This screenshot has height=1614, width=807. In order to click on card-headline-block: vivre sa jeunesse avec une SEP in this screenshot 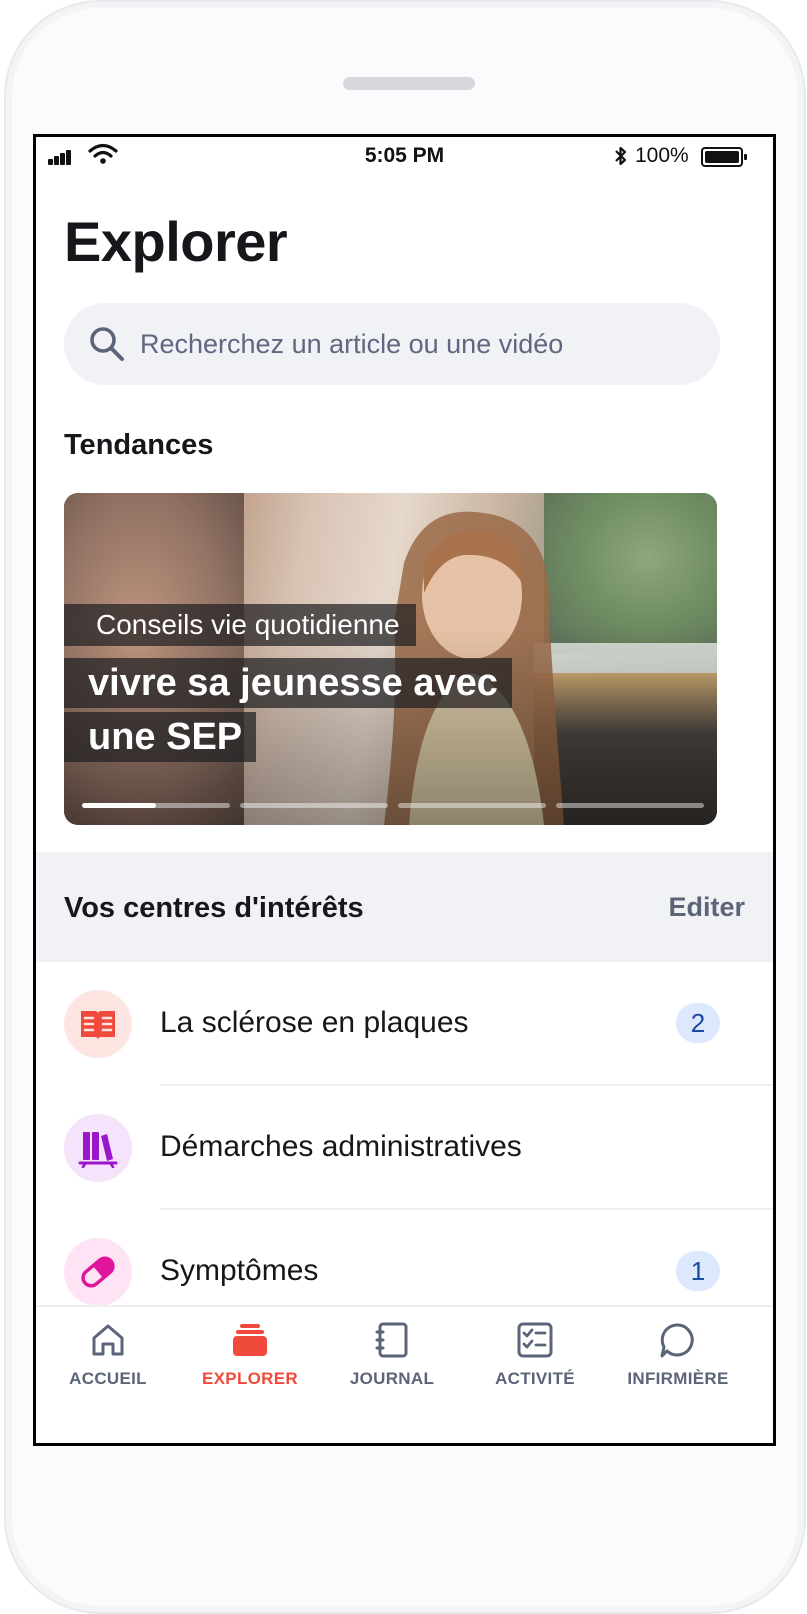, I will do `click(294, 710)`.